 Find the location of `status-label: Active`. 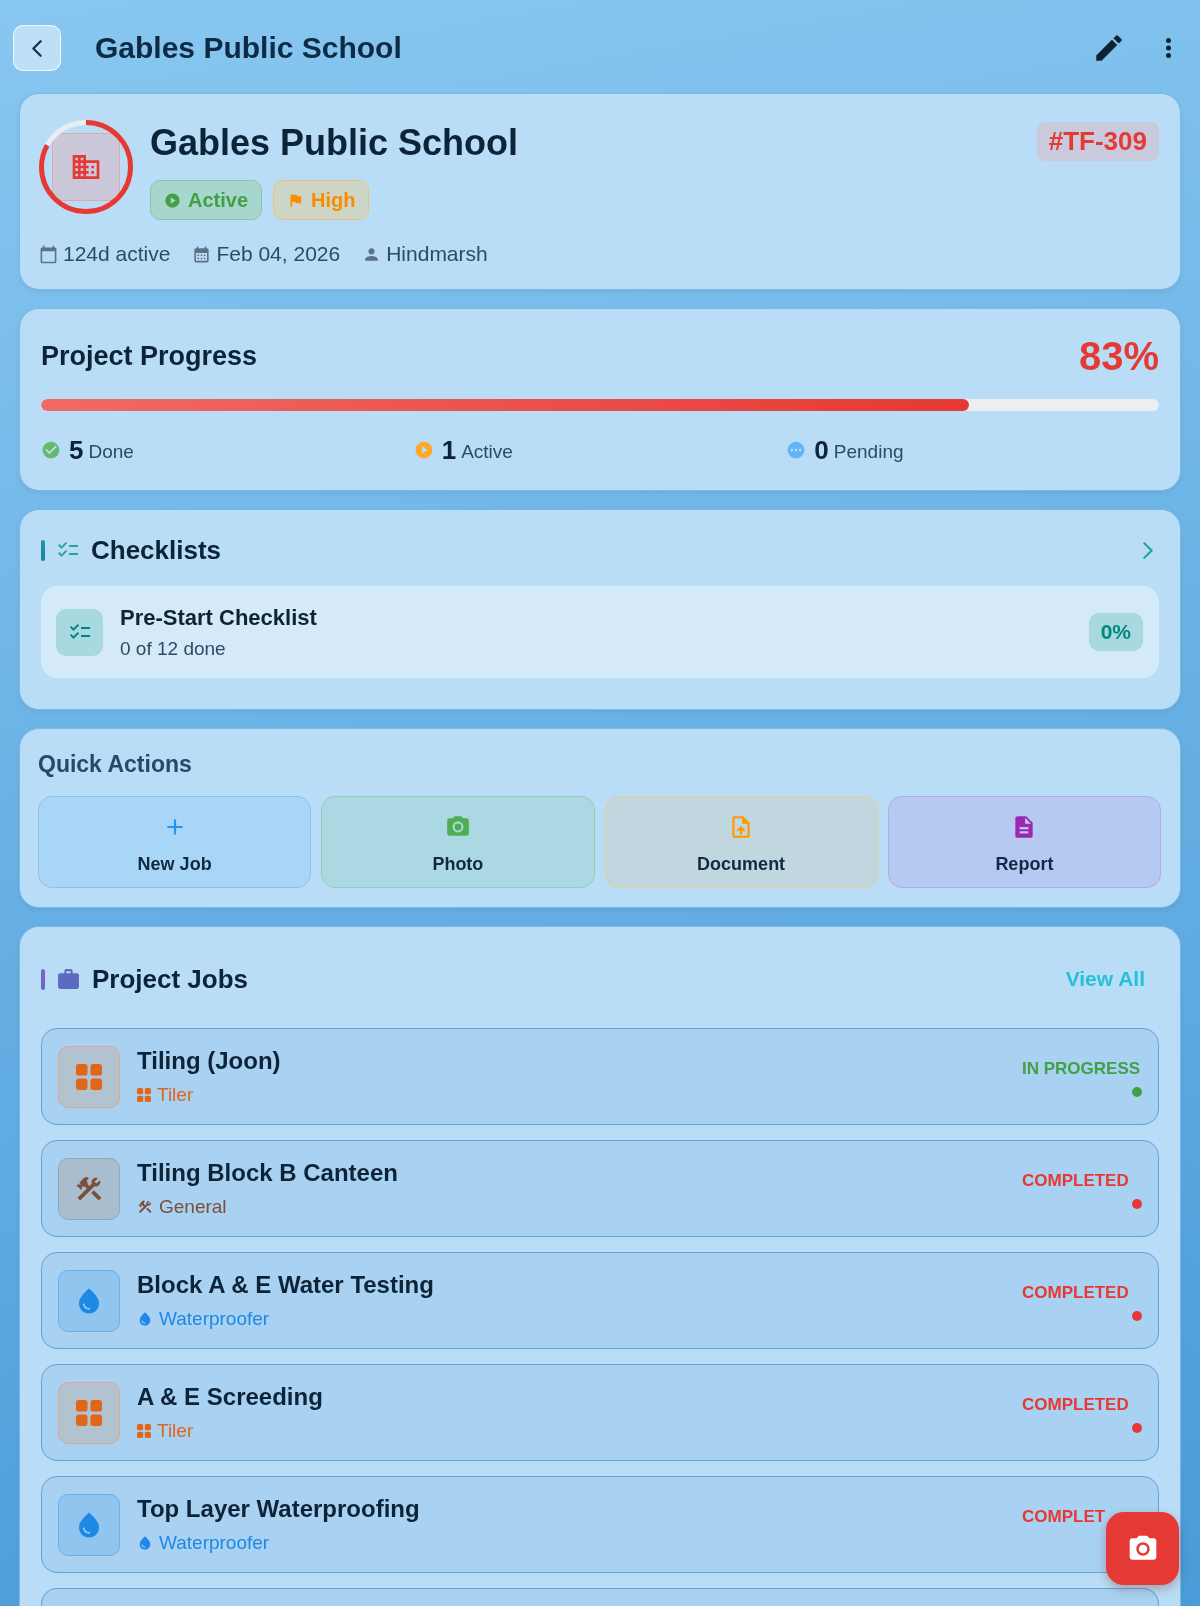

status-label: Active is located at coordinates (218, 200).